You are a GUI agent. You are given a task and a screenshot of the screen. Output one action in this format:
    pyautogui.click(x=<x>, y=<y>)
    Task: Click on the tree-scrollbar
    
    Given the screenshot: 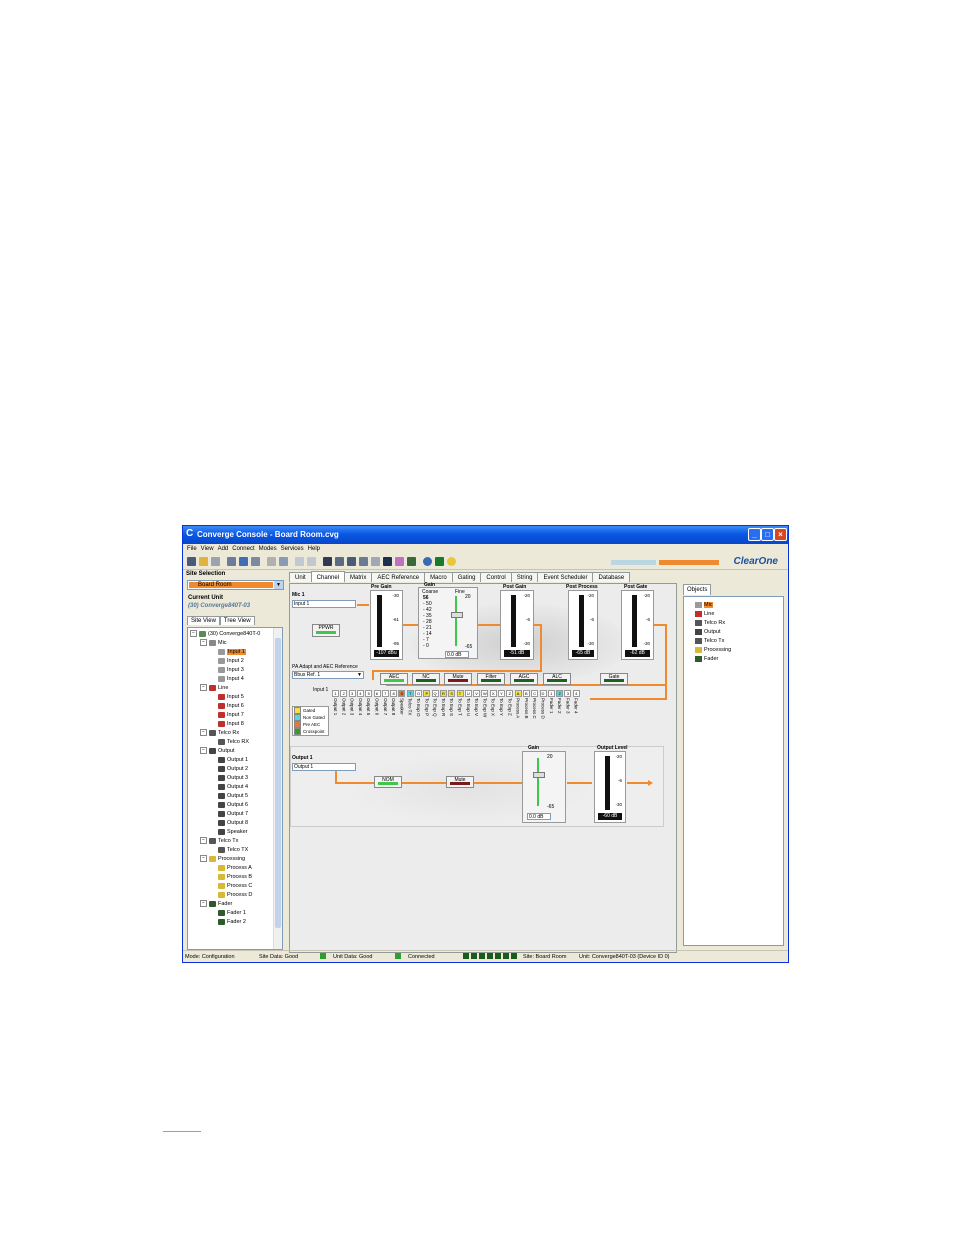 What is the action you would take?
    pyautogui.click(x=277, y=788)
    